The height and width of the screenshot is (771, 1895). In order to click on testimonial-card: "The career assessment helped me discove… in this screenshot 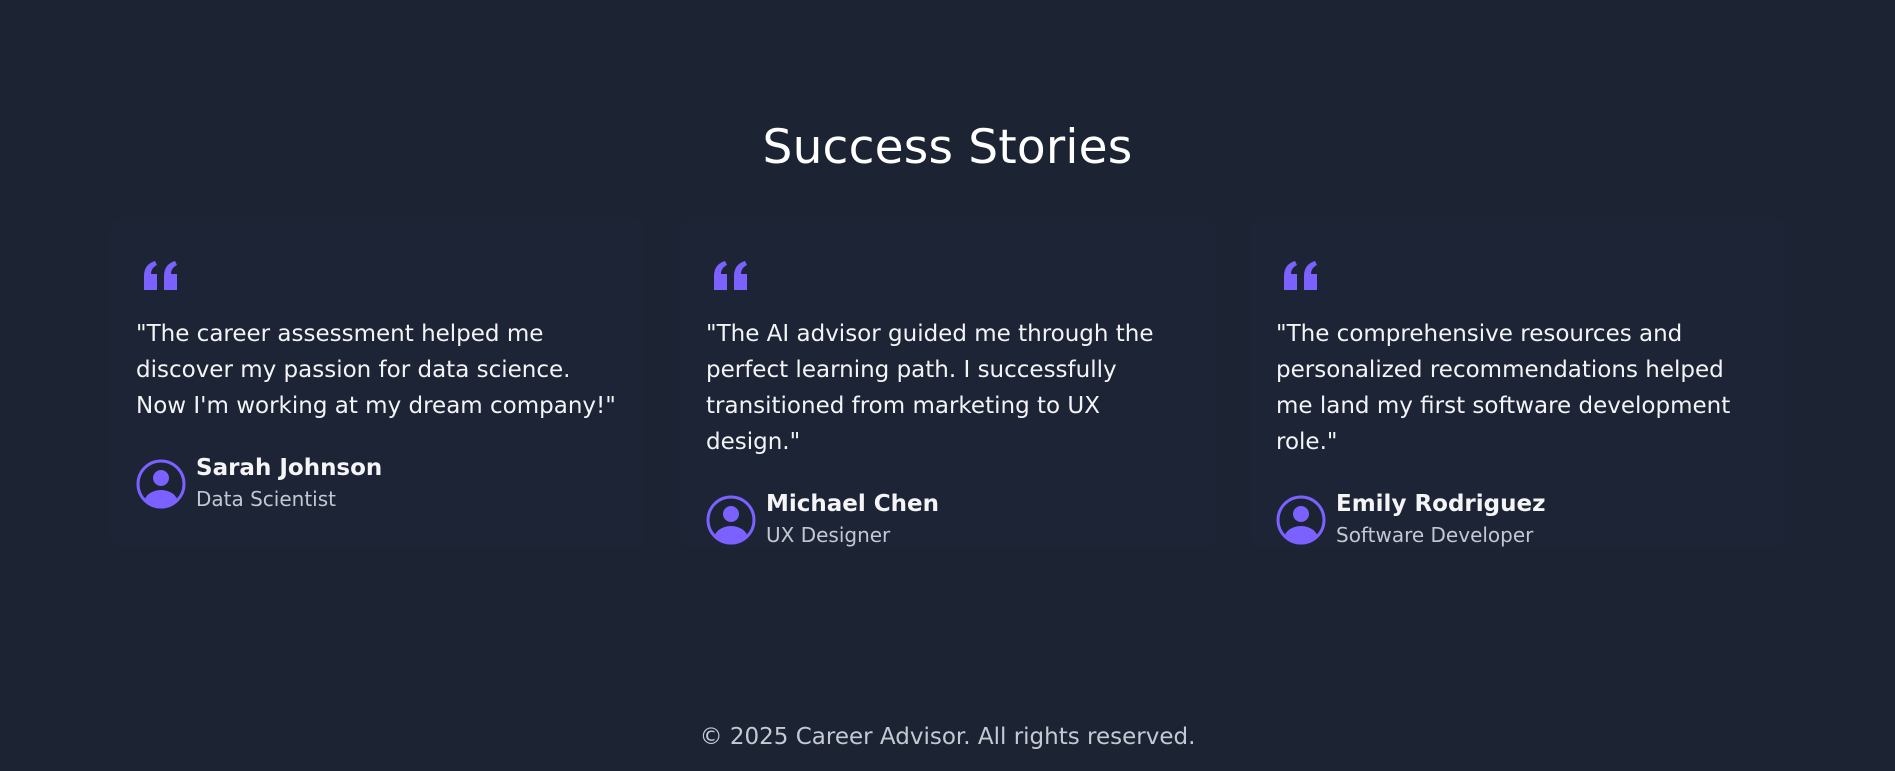, I will do `click(377, 383)`.